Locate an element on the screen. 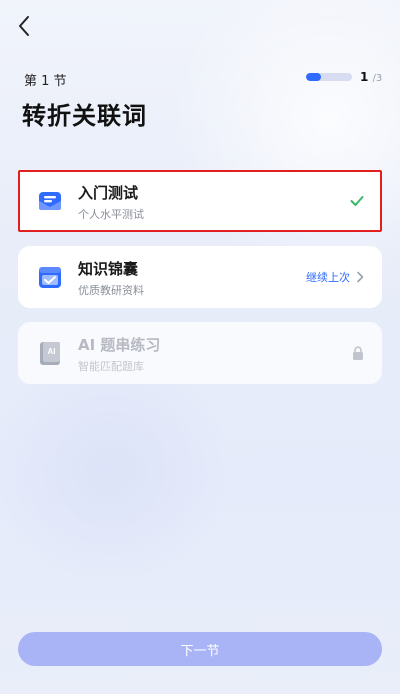  card-entry-test: 入门测试 个人水平测试 is located at coordinates (200, 201).